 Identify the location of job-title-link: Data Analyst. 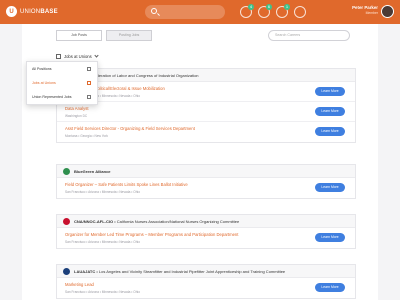
(210, 108).